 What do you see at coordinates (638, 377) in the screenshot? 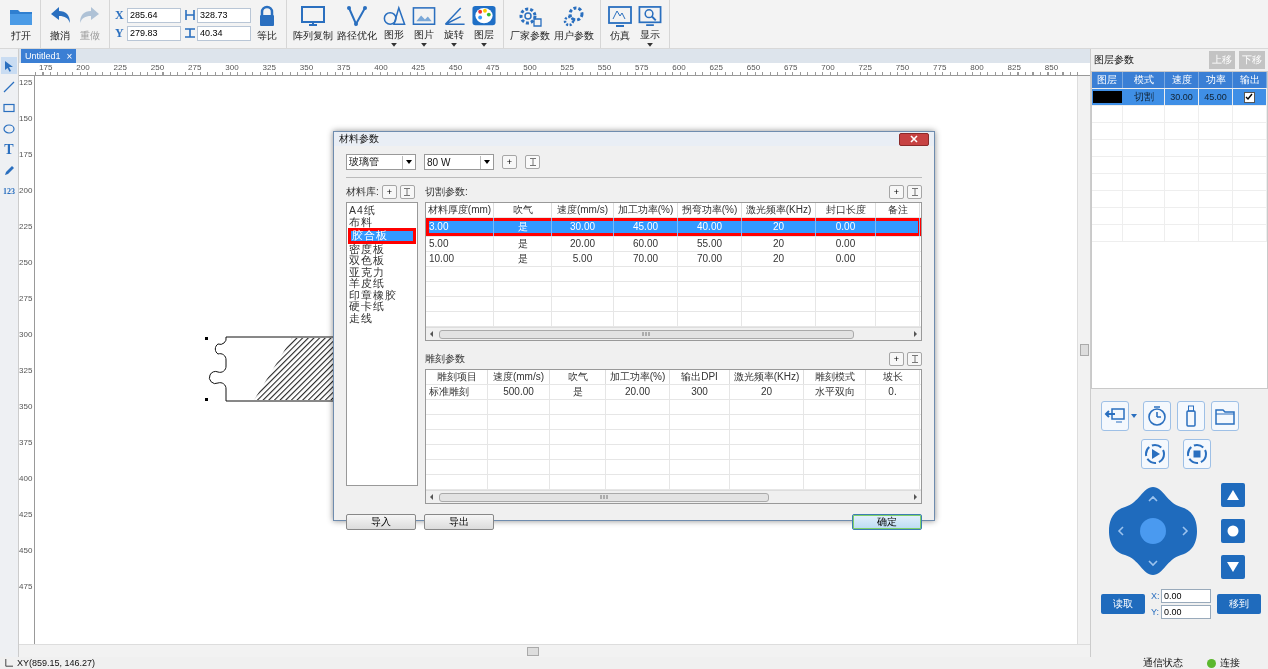
I see `column-header: 加工功率(%)` at bounding box center [638, 377].